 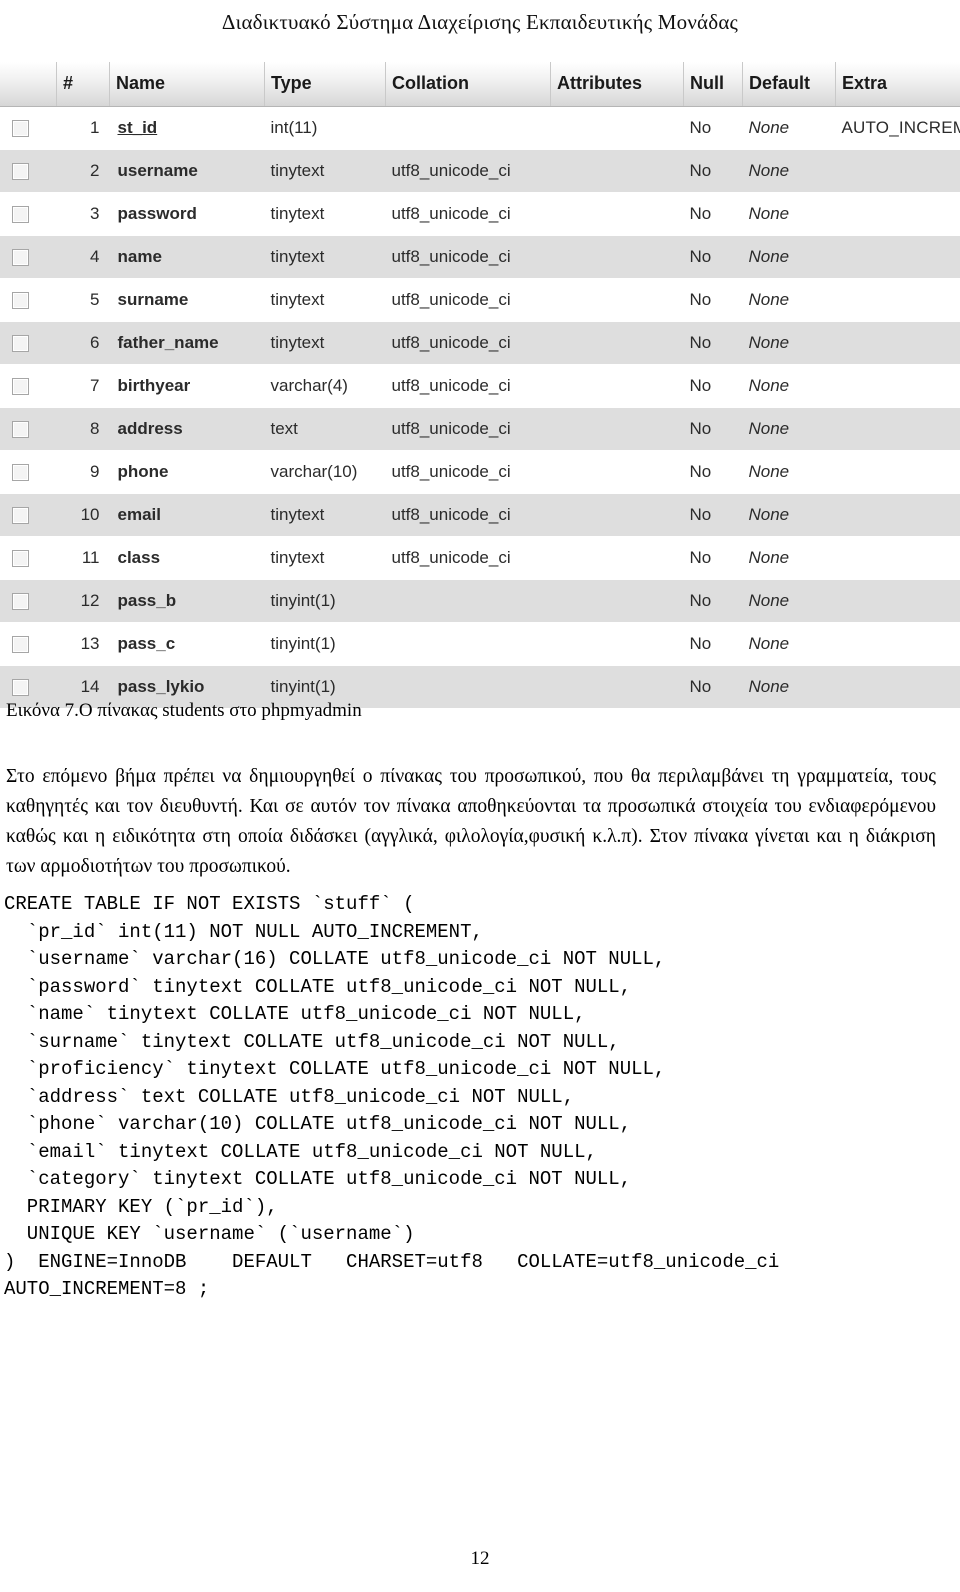 What do you see at coordinates (83, 84) in the screenshot?
I see `column-header-number: #` at bounding box center [83, 84].